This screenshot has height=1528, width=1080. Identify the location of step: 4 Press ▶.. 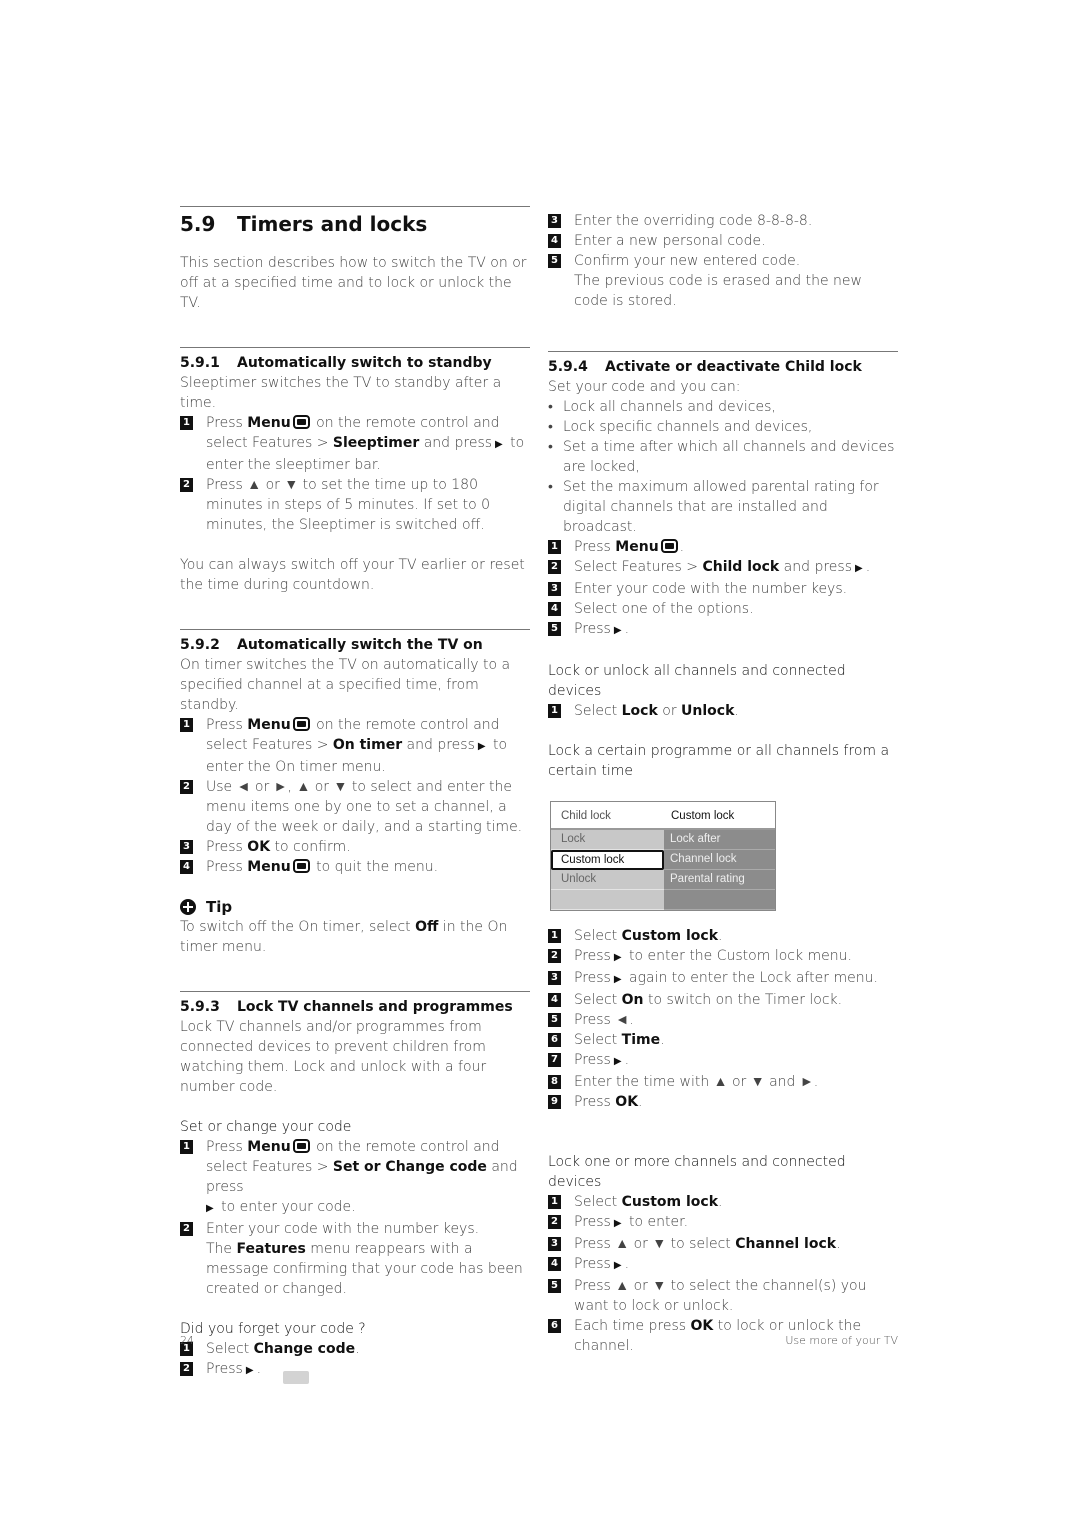
(723, 1265).